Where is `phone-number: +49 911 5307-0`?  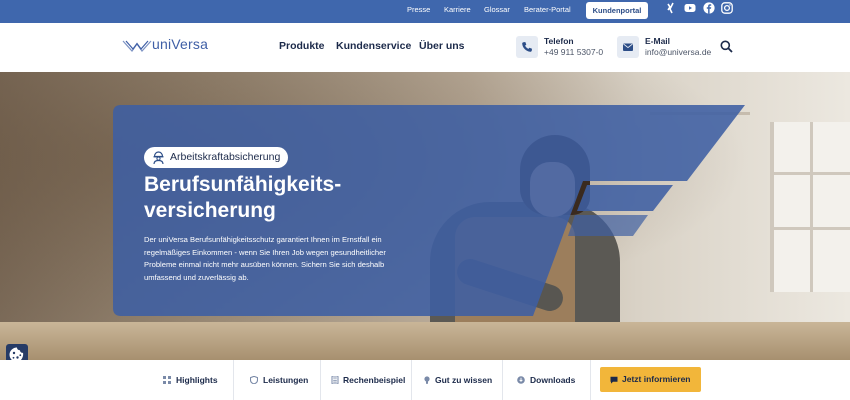 phone-number: +49 911 5307-0 is located at coordinates (573, 52).